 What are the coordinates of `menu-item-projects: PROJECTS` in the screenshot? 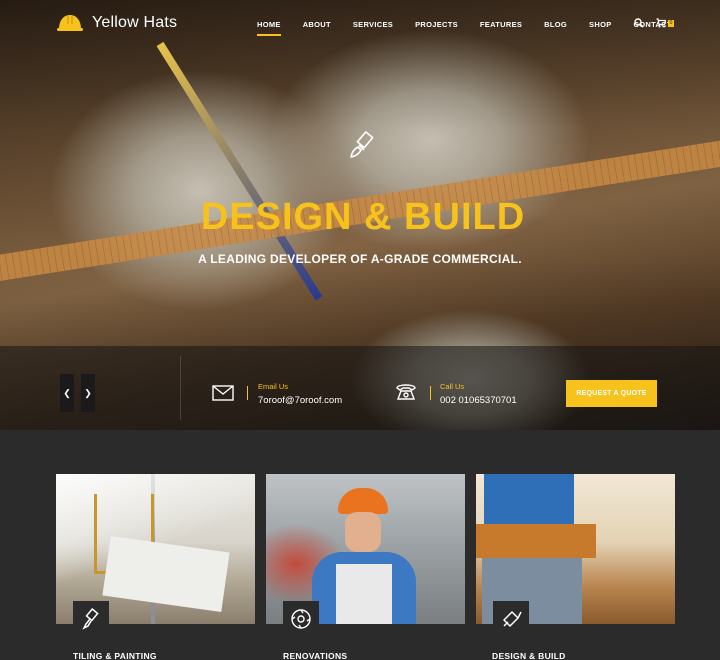 It's located at (436, 24).